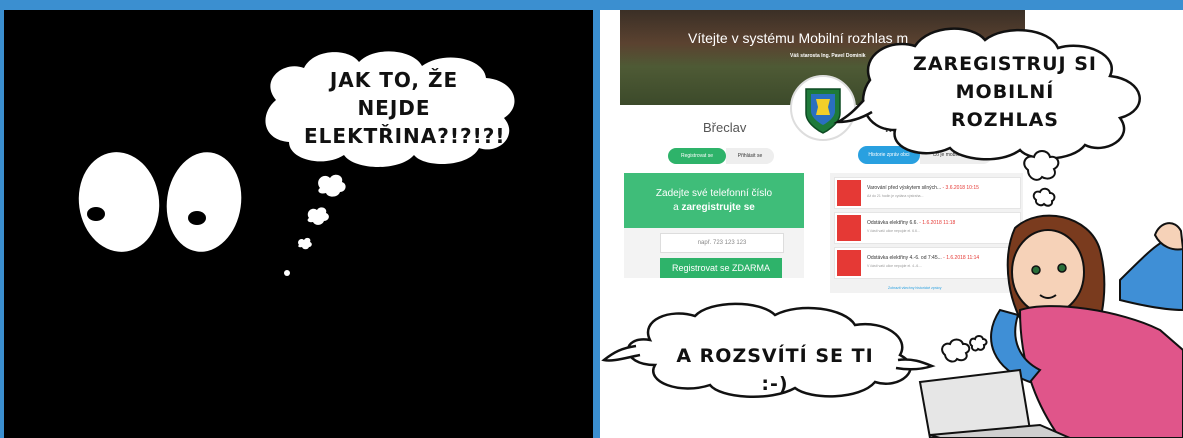  What do you see at coordinates (1005, 64) in the screenshot?
I see `top-bubble-line-1: ZAREGISTRUJ SI` at bounding box center [1005, 64].